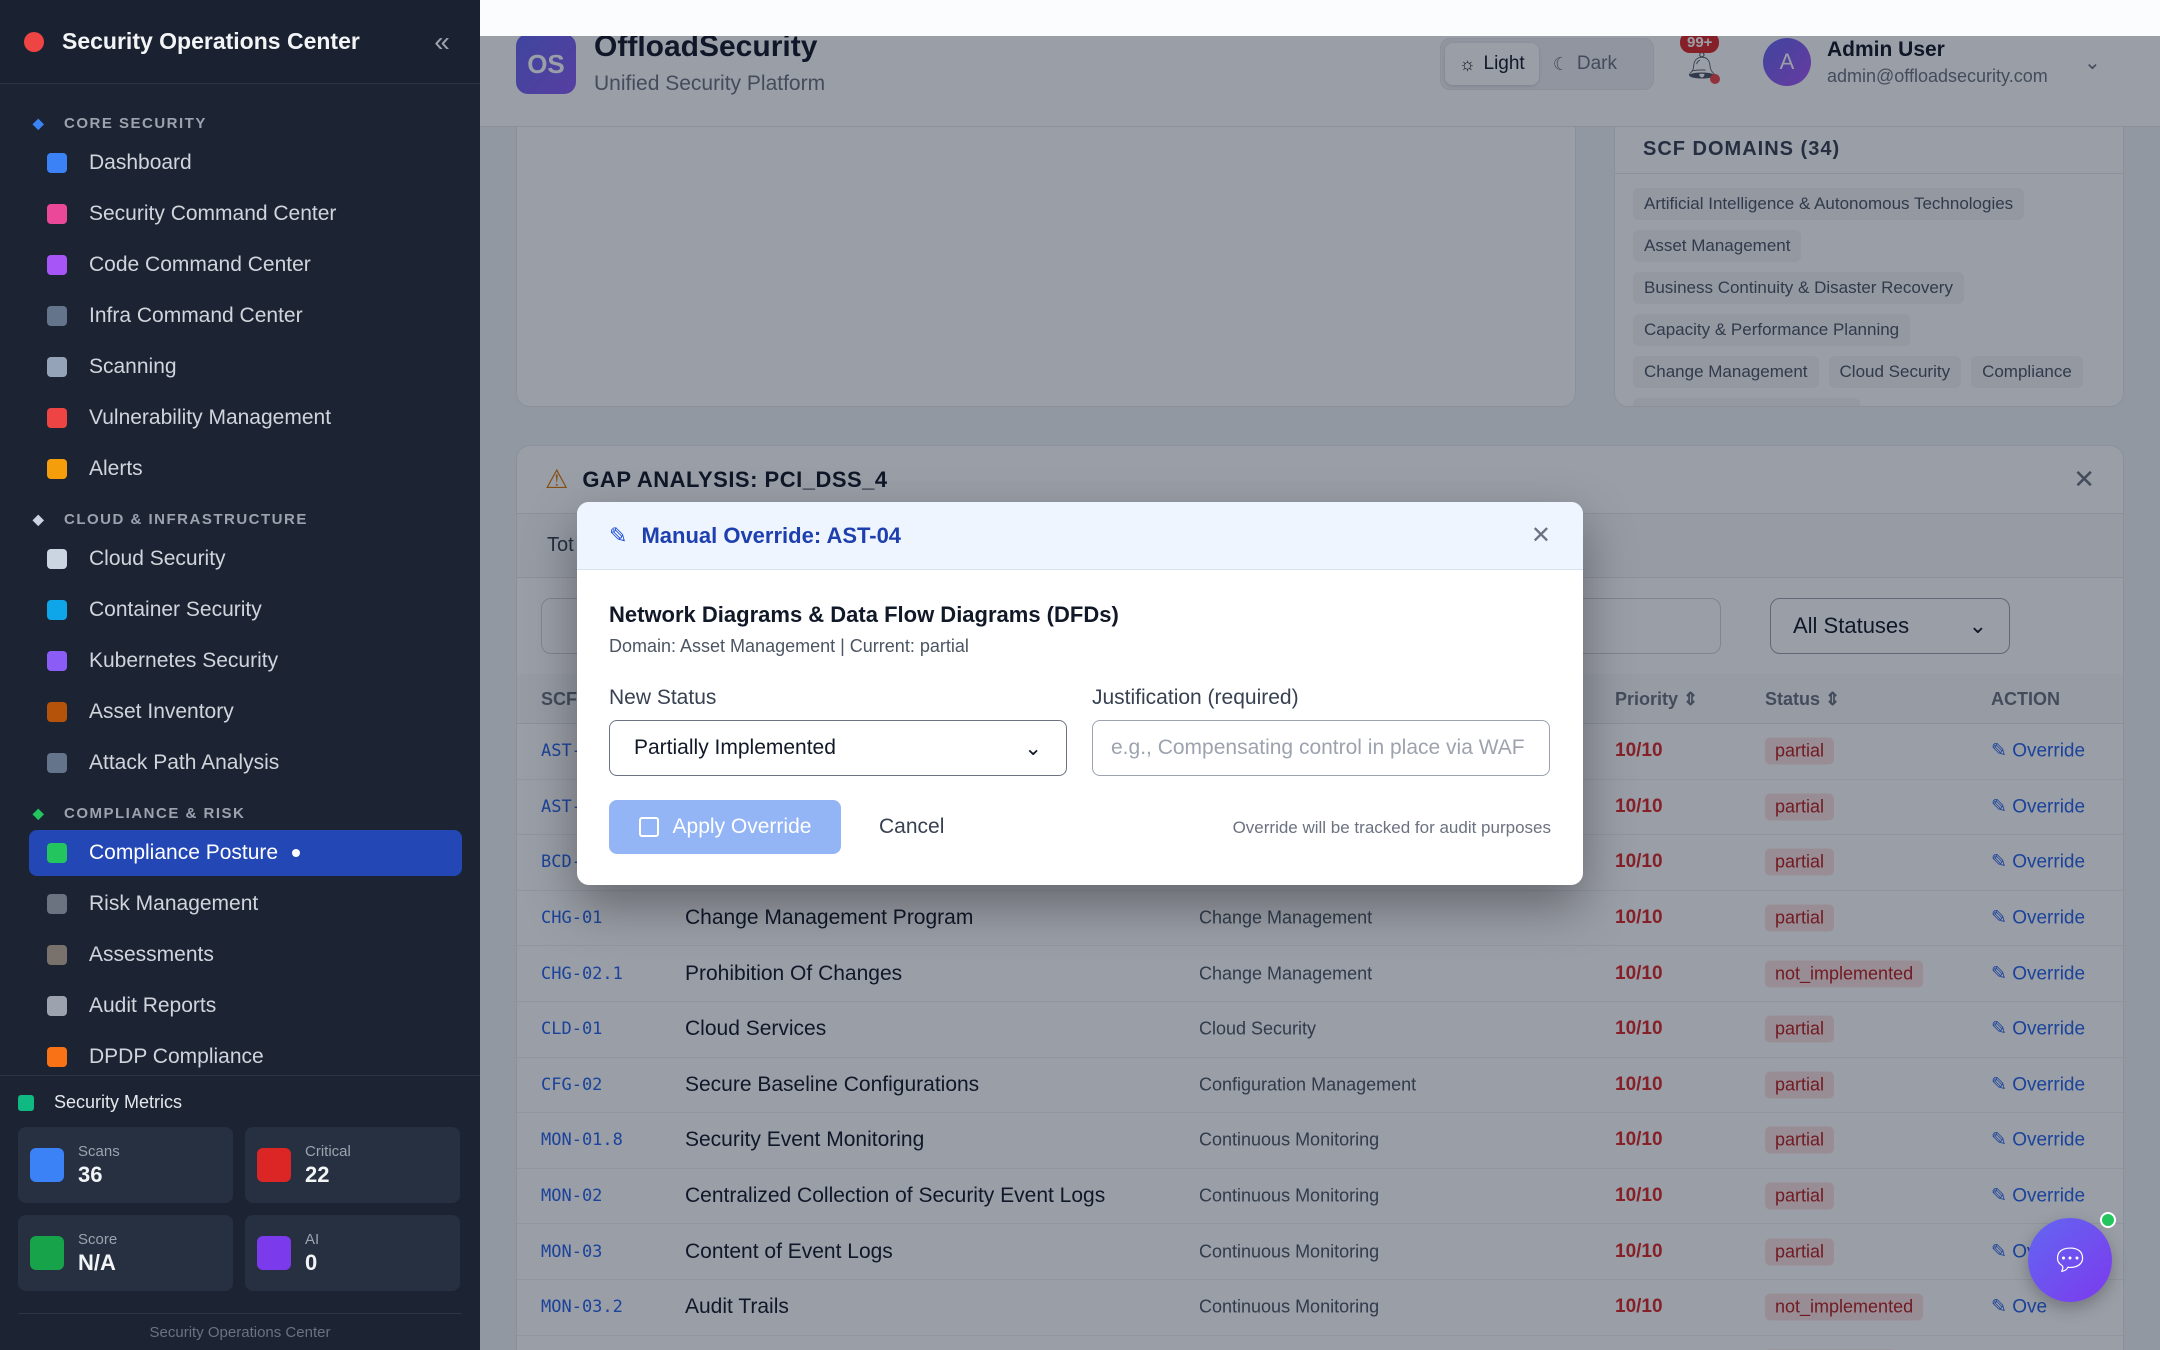 The height and width of the screenshot is (1350, 2160). Describe the element at coordinates (157, 558) in the screenshot. I see `sidebar-item-label: Cloud Security` at that location.